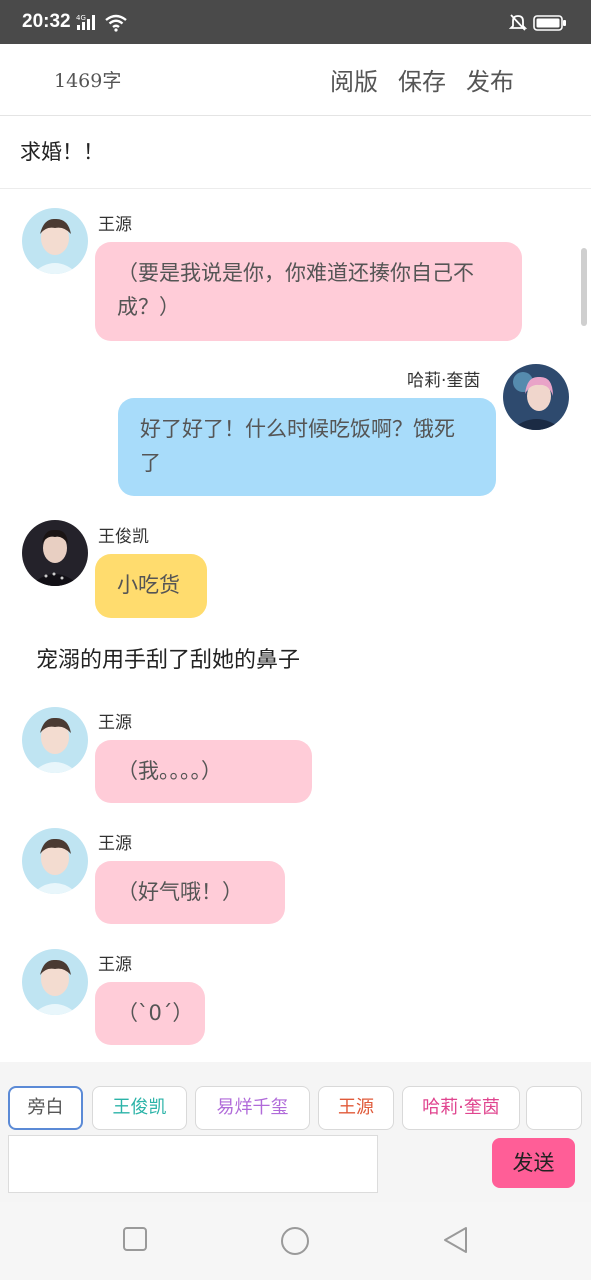  I want to click on send-button: 发送, so click(533, 1163).